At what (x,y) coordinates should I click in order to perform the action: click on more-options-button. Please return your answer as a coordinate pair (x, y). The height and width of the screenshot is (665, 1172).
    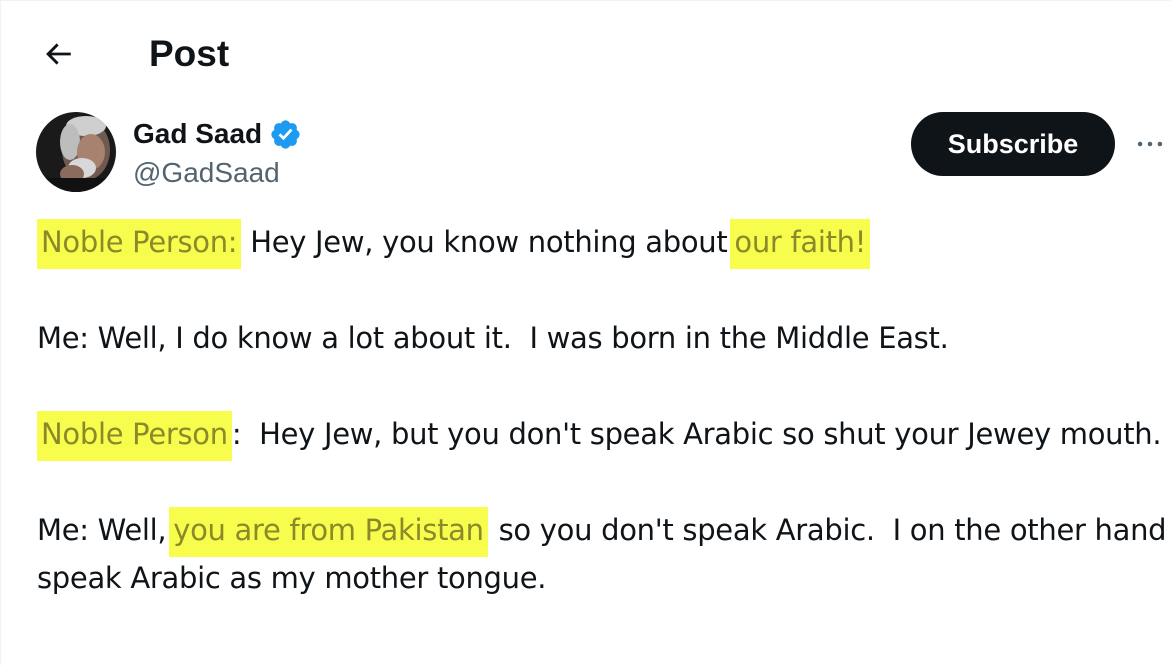
    Looking at the image, I should click on (1150, 144).